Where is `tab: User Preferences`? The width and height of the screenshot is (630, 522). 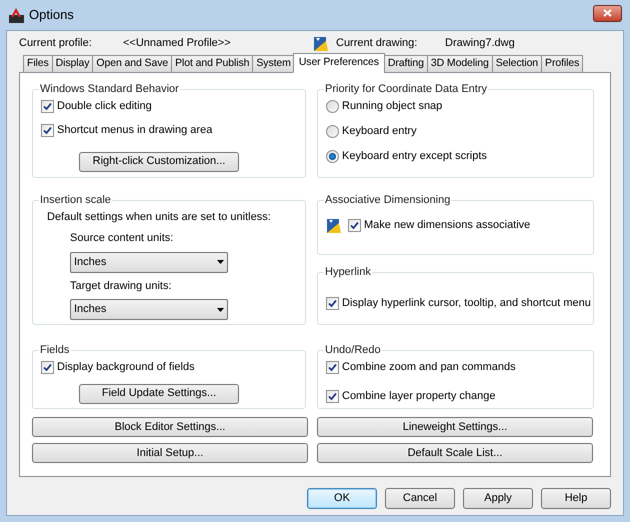 tab: User Preferences is located at coordinates (338, 63).